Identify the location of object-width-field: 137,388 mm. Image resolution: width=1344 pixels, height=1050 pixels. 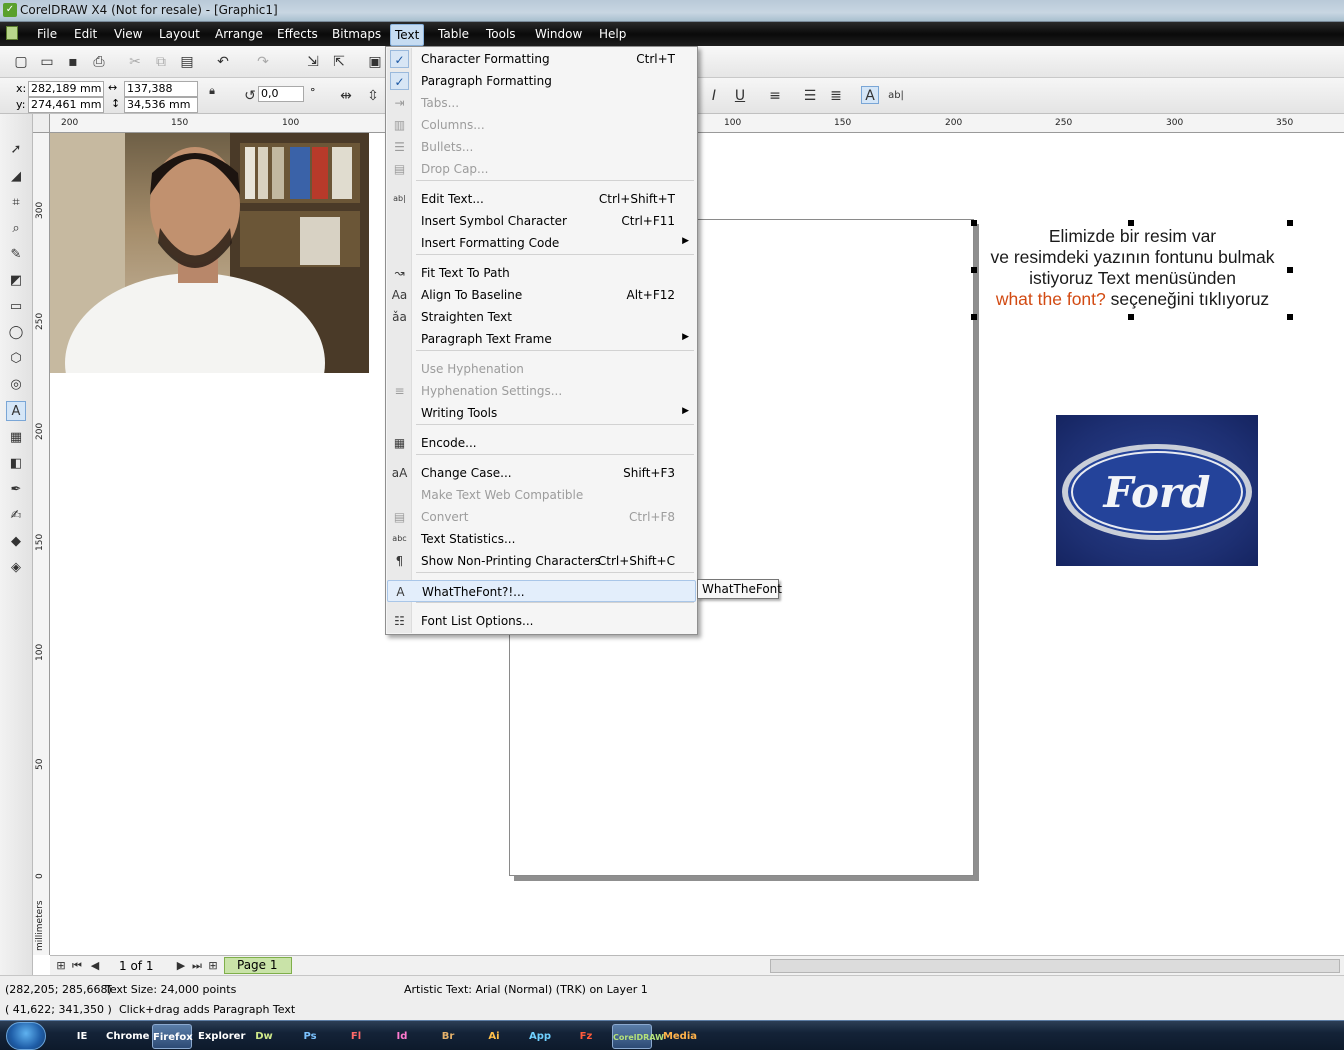
(161, 95).